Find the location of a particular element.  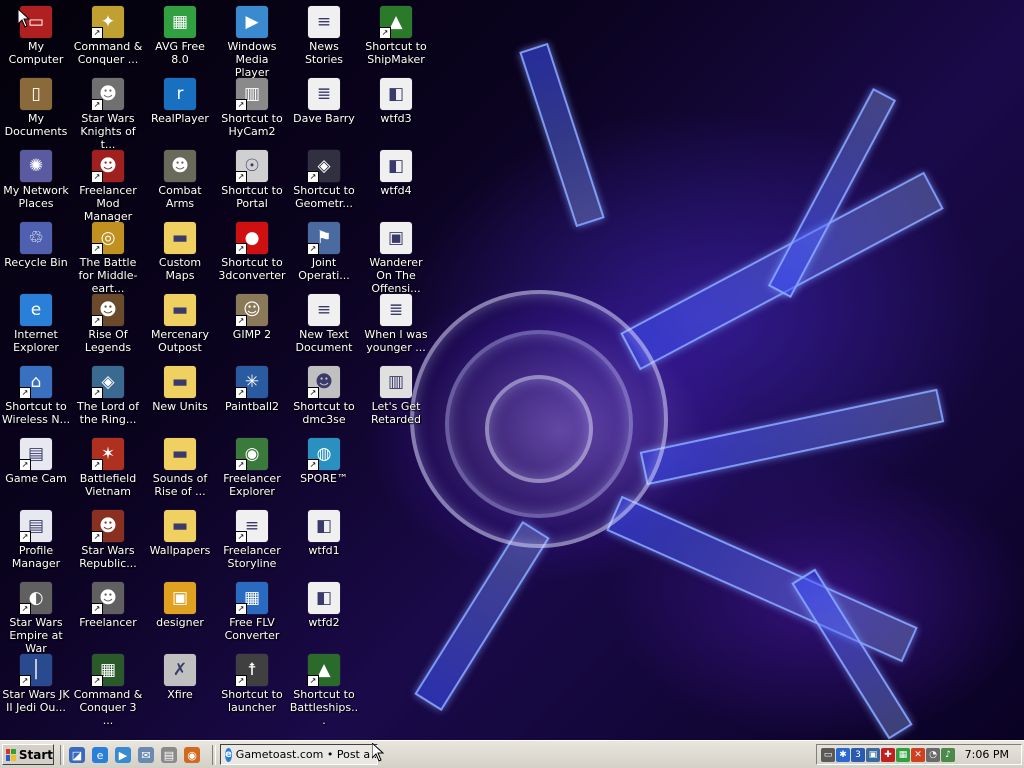

desktop-icon: ▬ New Units is located at coordinates (180, 400).